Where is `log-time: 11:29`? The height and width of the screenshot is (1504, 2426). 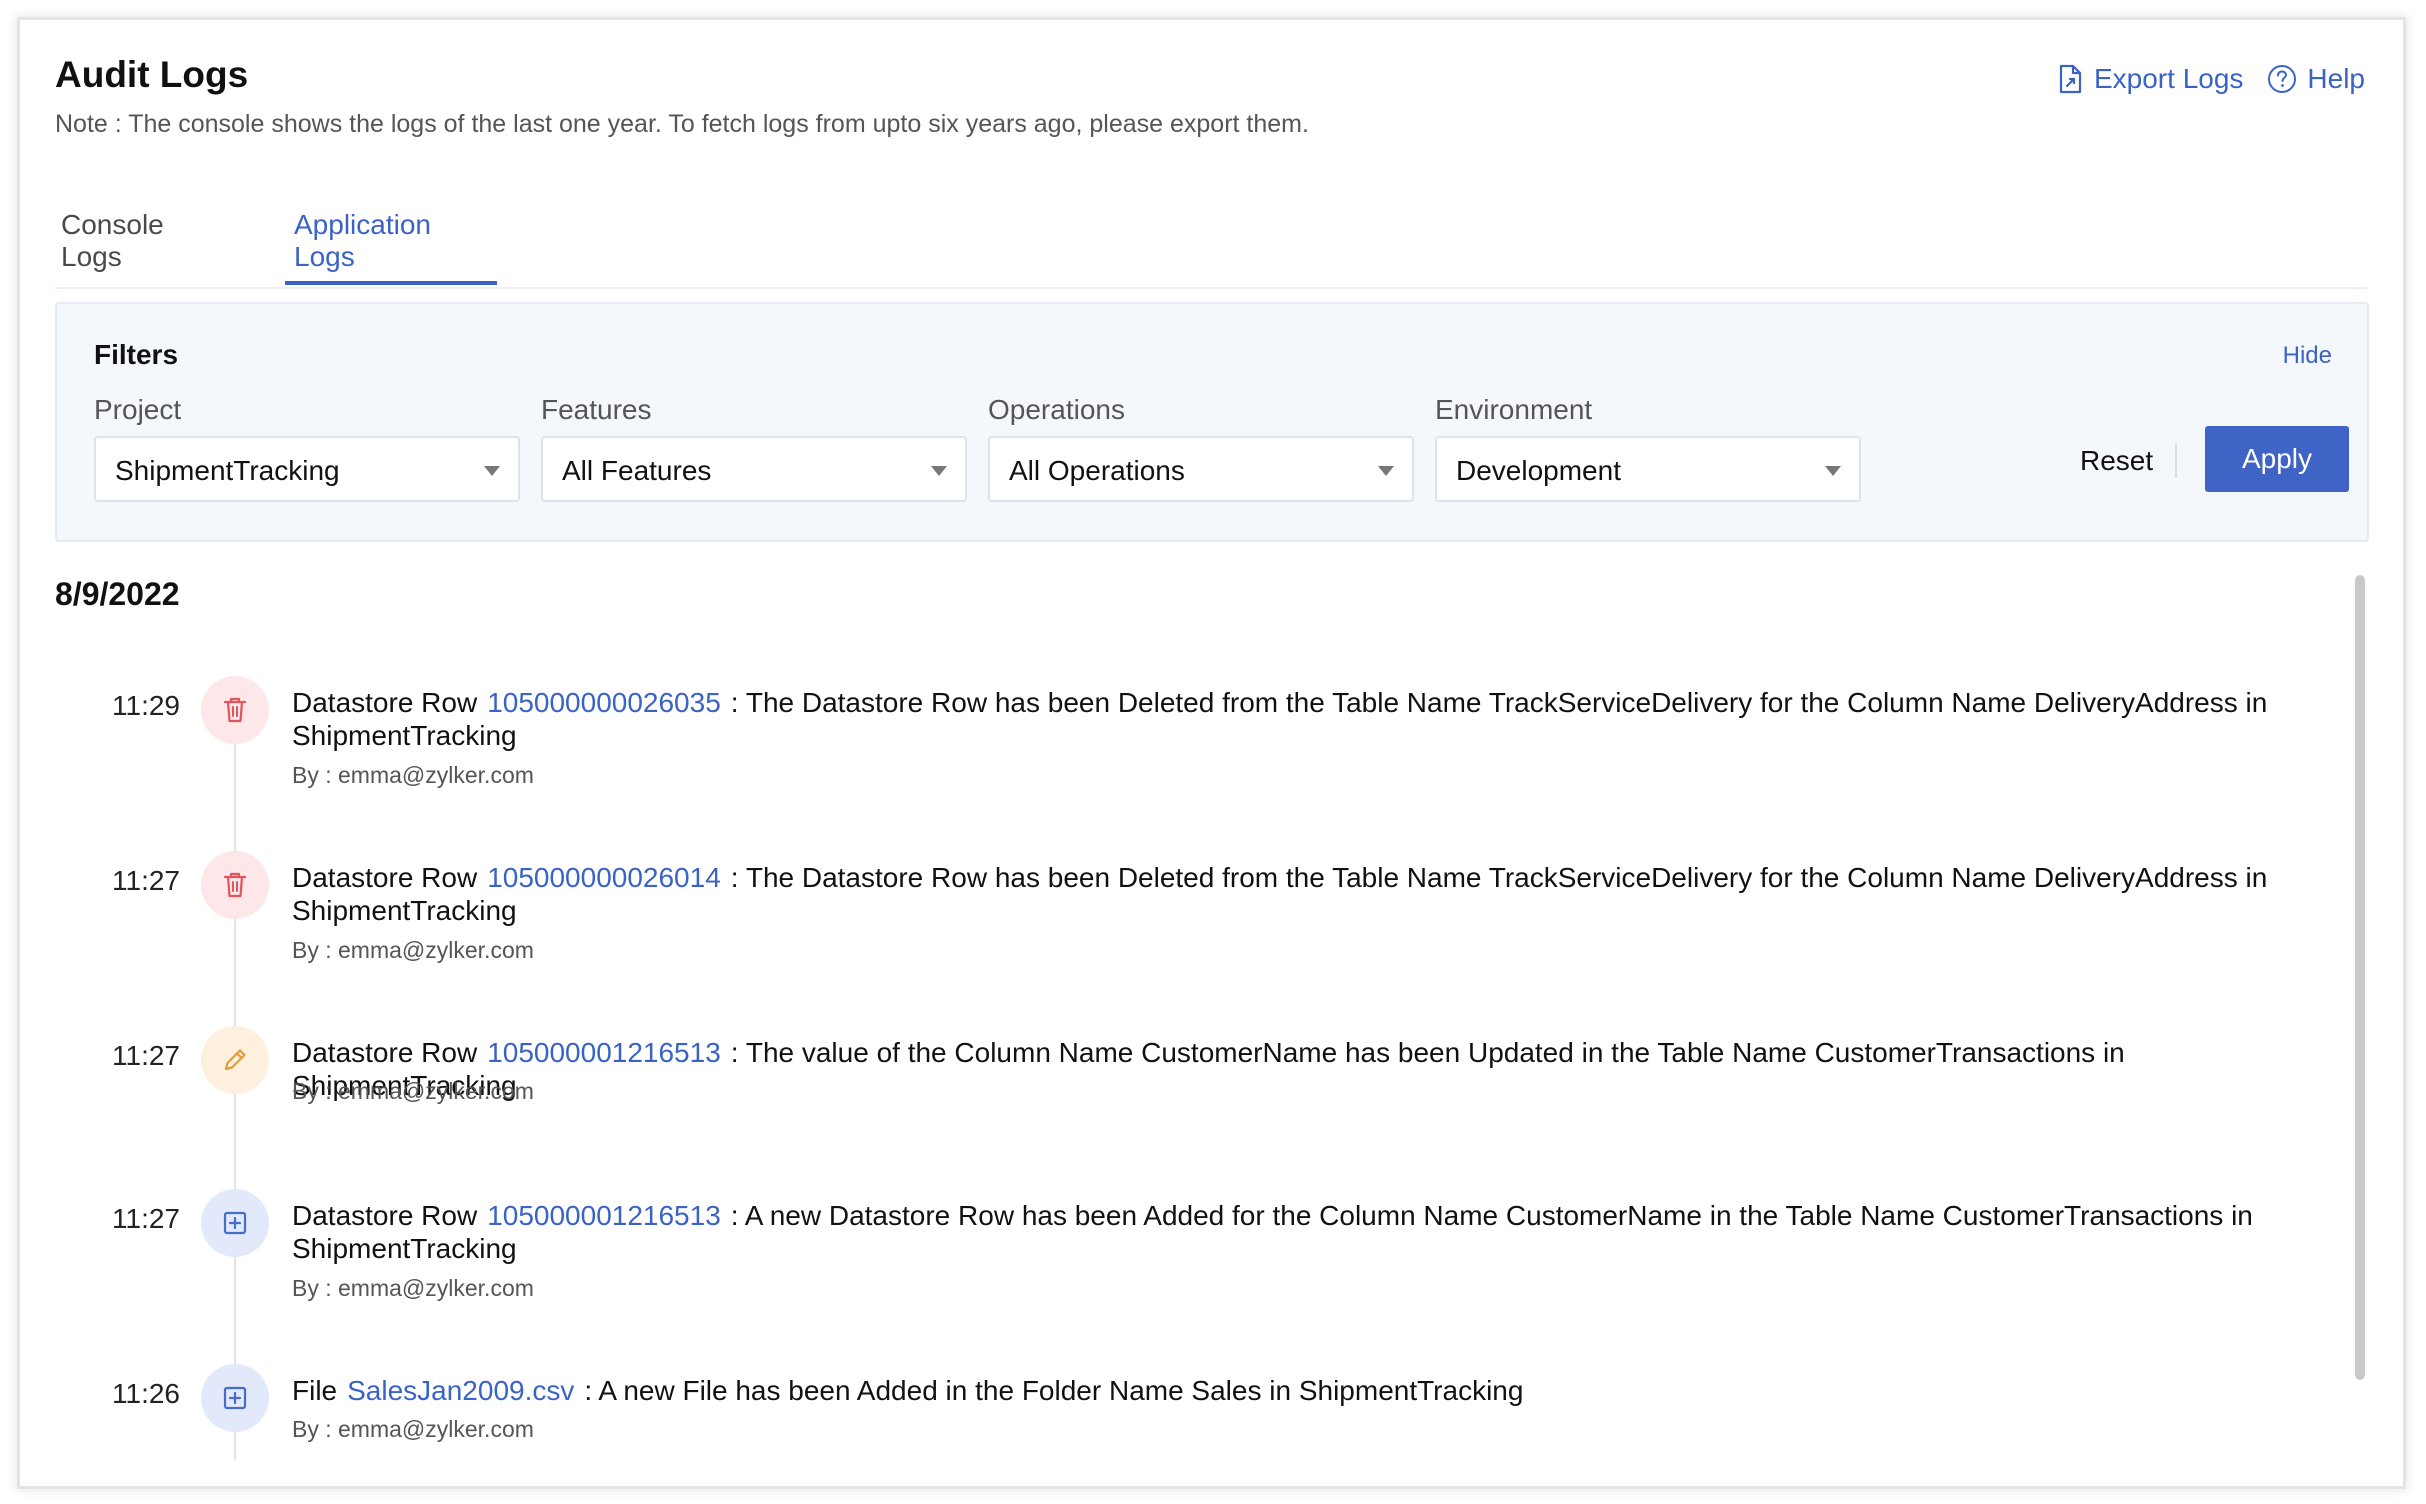
log-time: 11:29 is located at coordinates (146, 705).